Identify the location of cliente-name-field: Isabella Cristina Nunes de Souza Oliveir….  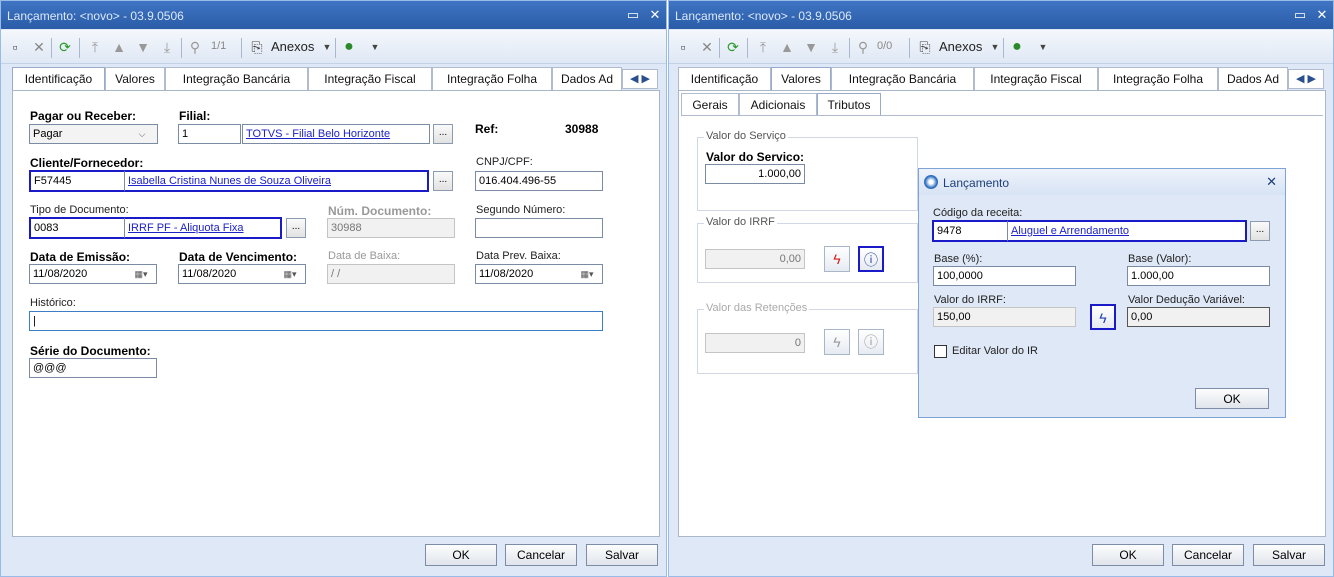
(276, 181).